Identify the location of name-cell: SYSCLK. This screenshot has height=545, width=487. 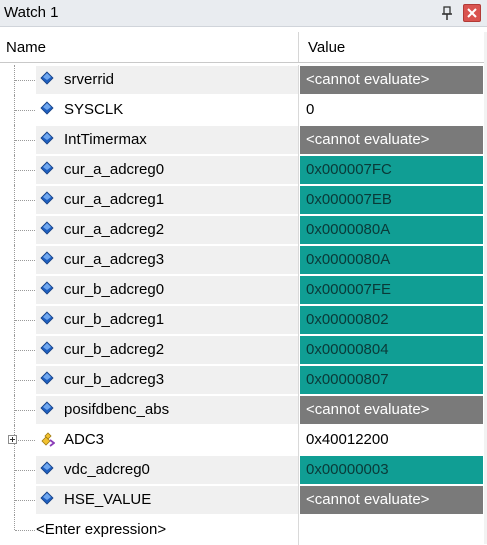
(167, 110).